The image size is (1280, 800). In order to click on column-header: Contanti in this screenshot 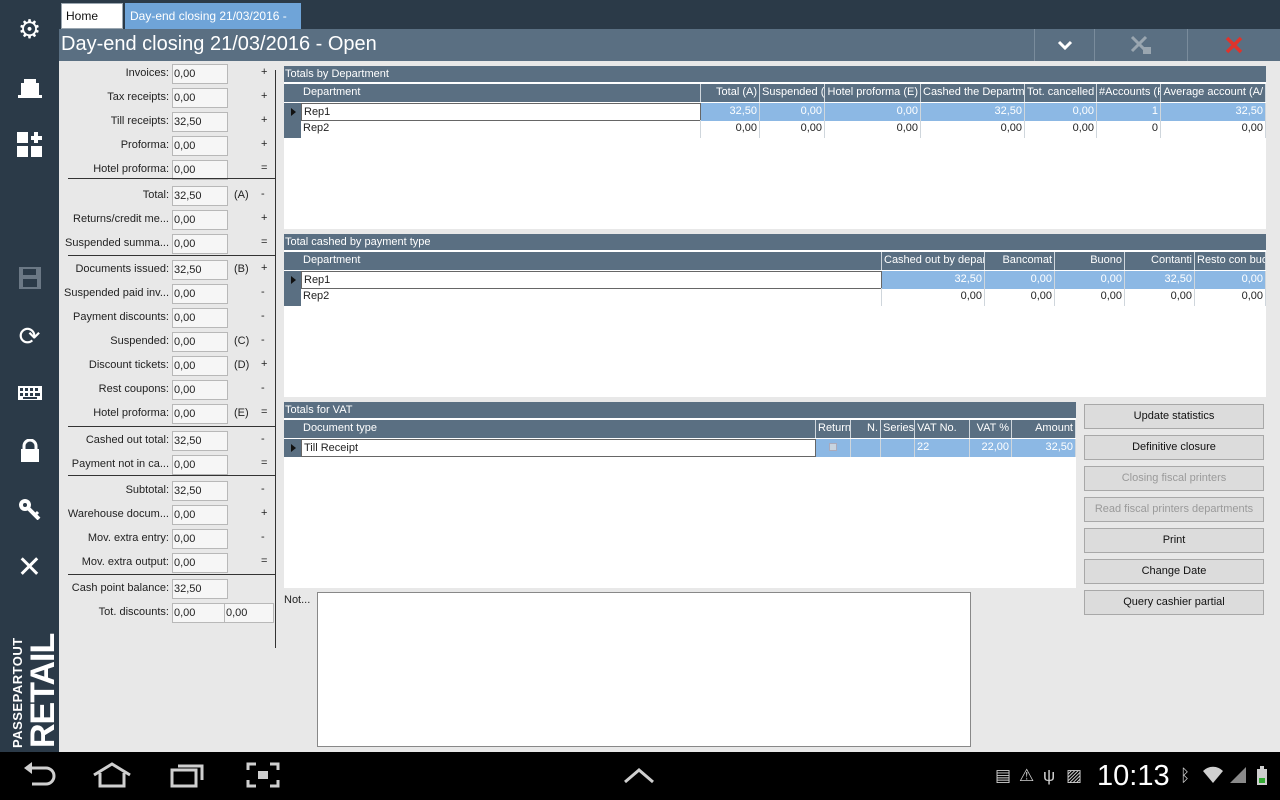, I will do `click(1160, 261)`.